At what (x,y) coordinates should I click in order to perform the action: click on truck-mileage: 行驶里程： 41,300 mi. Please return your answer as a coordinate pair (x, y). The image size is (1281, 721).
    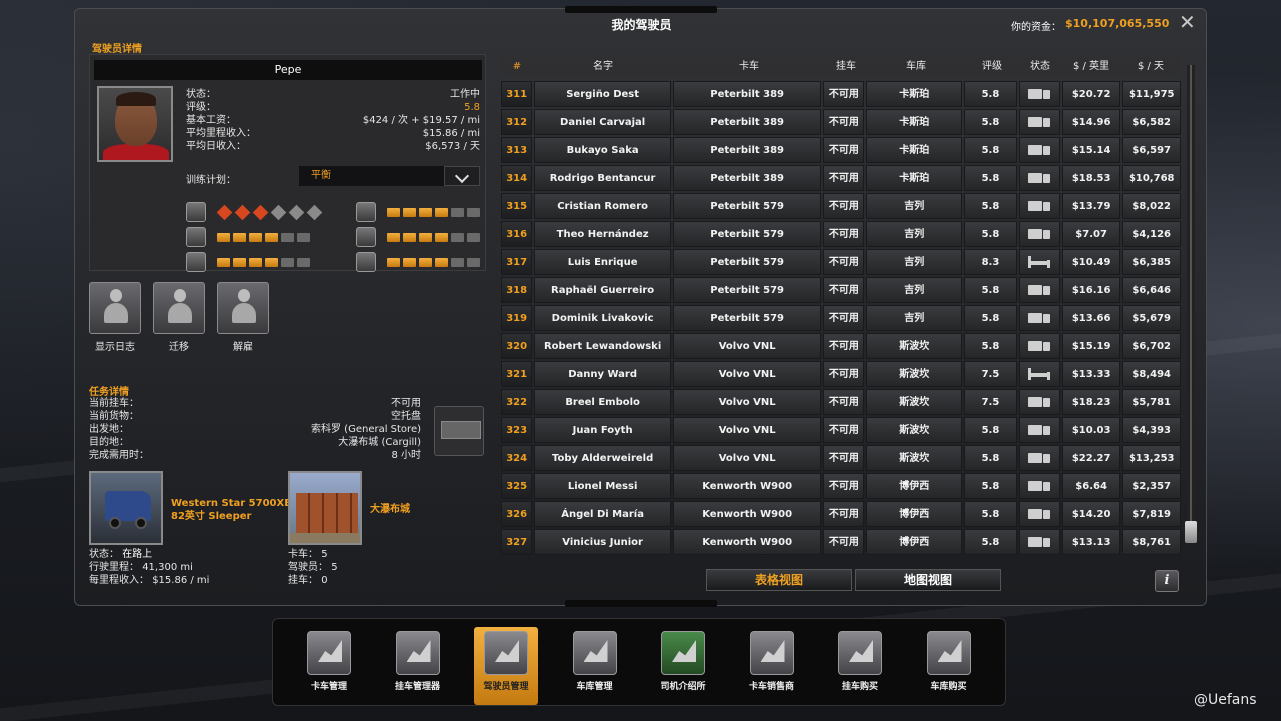
    Looking at the image, I should click on (141, 567).